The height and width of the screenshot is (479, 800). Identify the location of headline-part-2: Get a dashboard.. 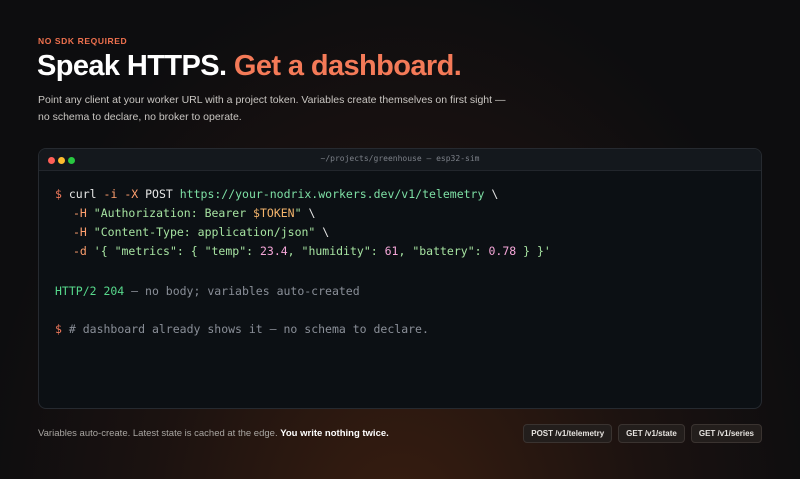
(347, 66).